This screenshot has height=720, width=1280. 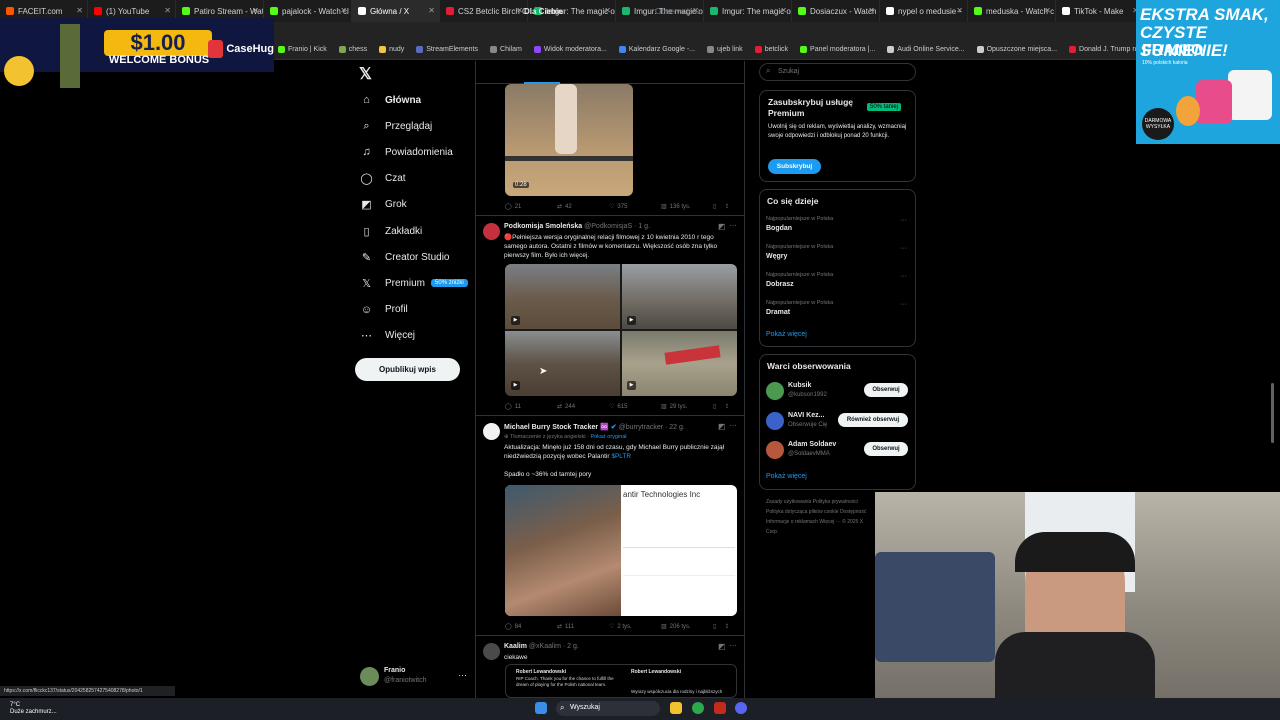 What do you see at coordinates (687, 407) in the screenshot?
I see `views-button: ▥ 29 tys.` at bounding box center [687, 407].